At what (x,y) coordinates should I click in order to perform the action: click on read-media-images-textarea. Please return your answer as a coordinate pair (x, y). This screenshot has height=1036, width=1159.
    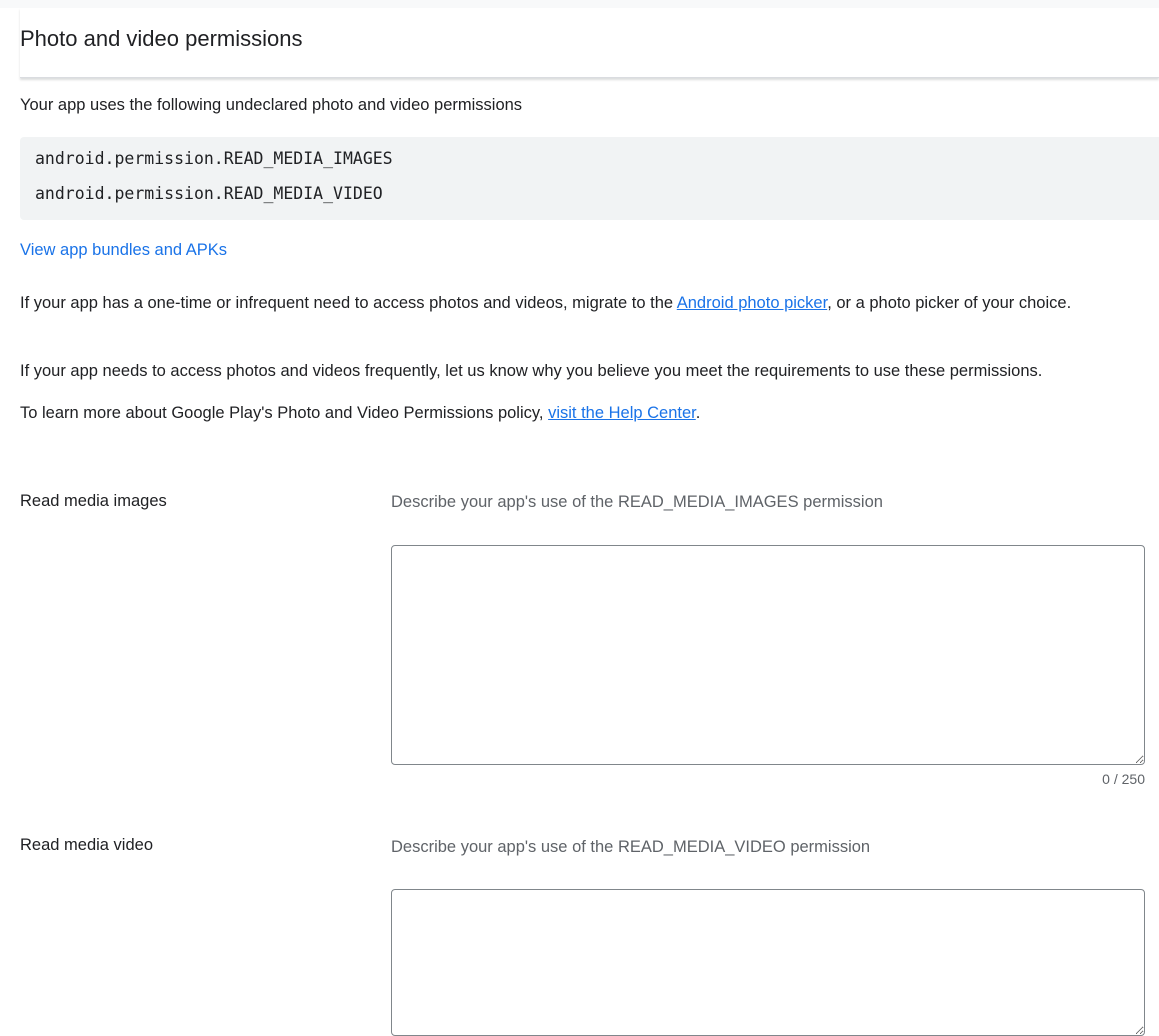
    Looking at the image, I should click on (768, 655).